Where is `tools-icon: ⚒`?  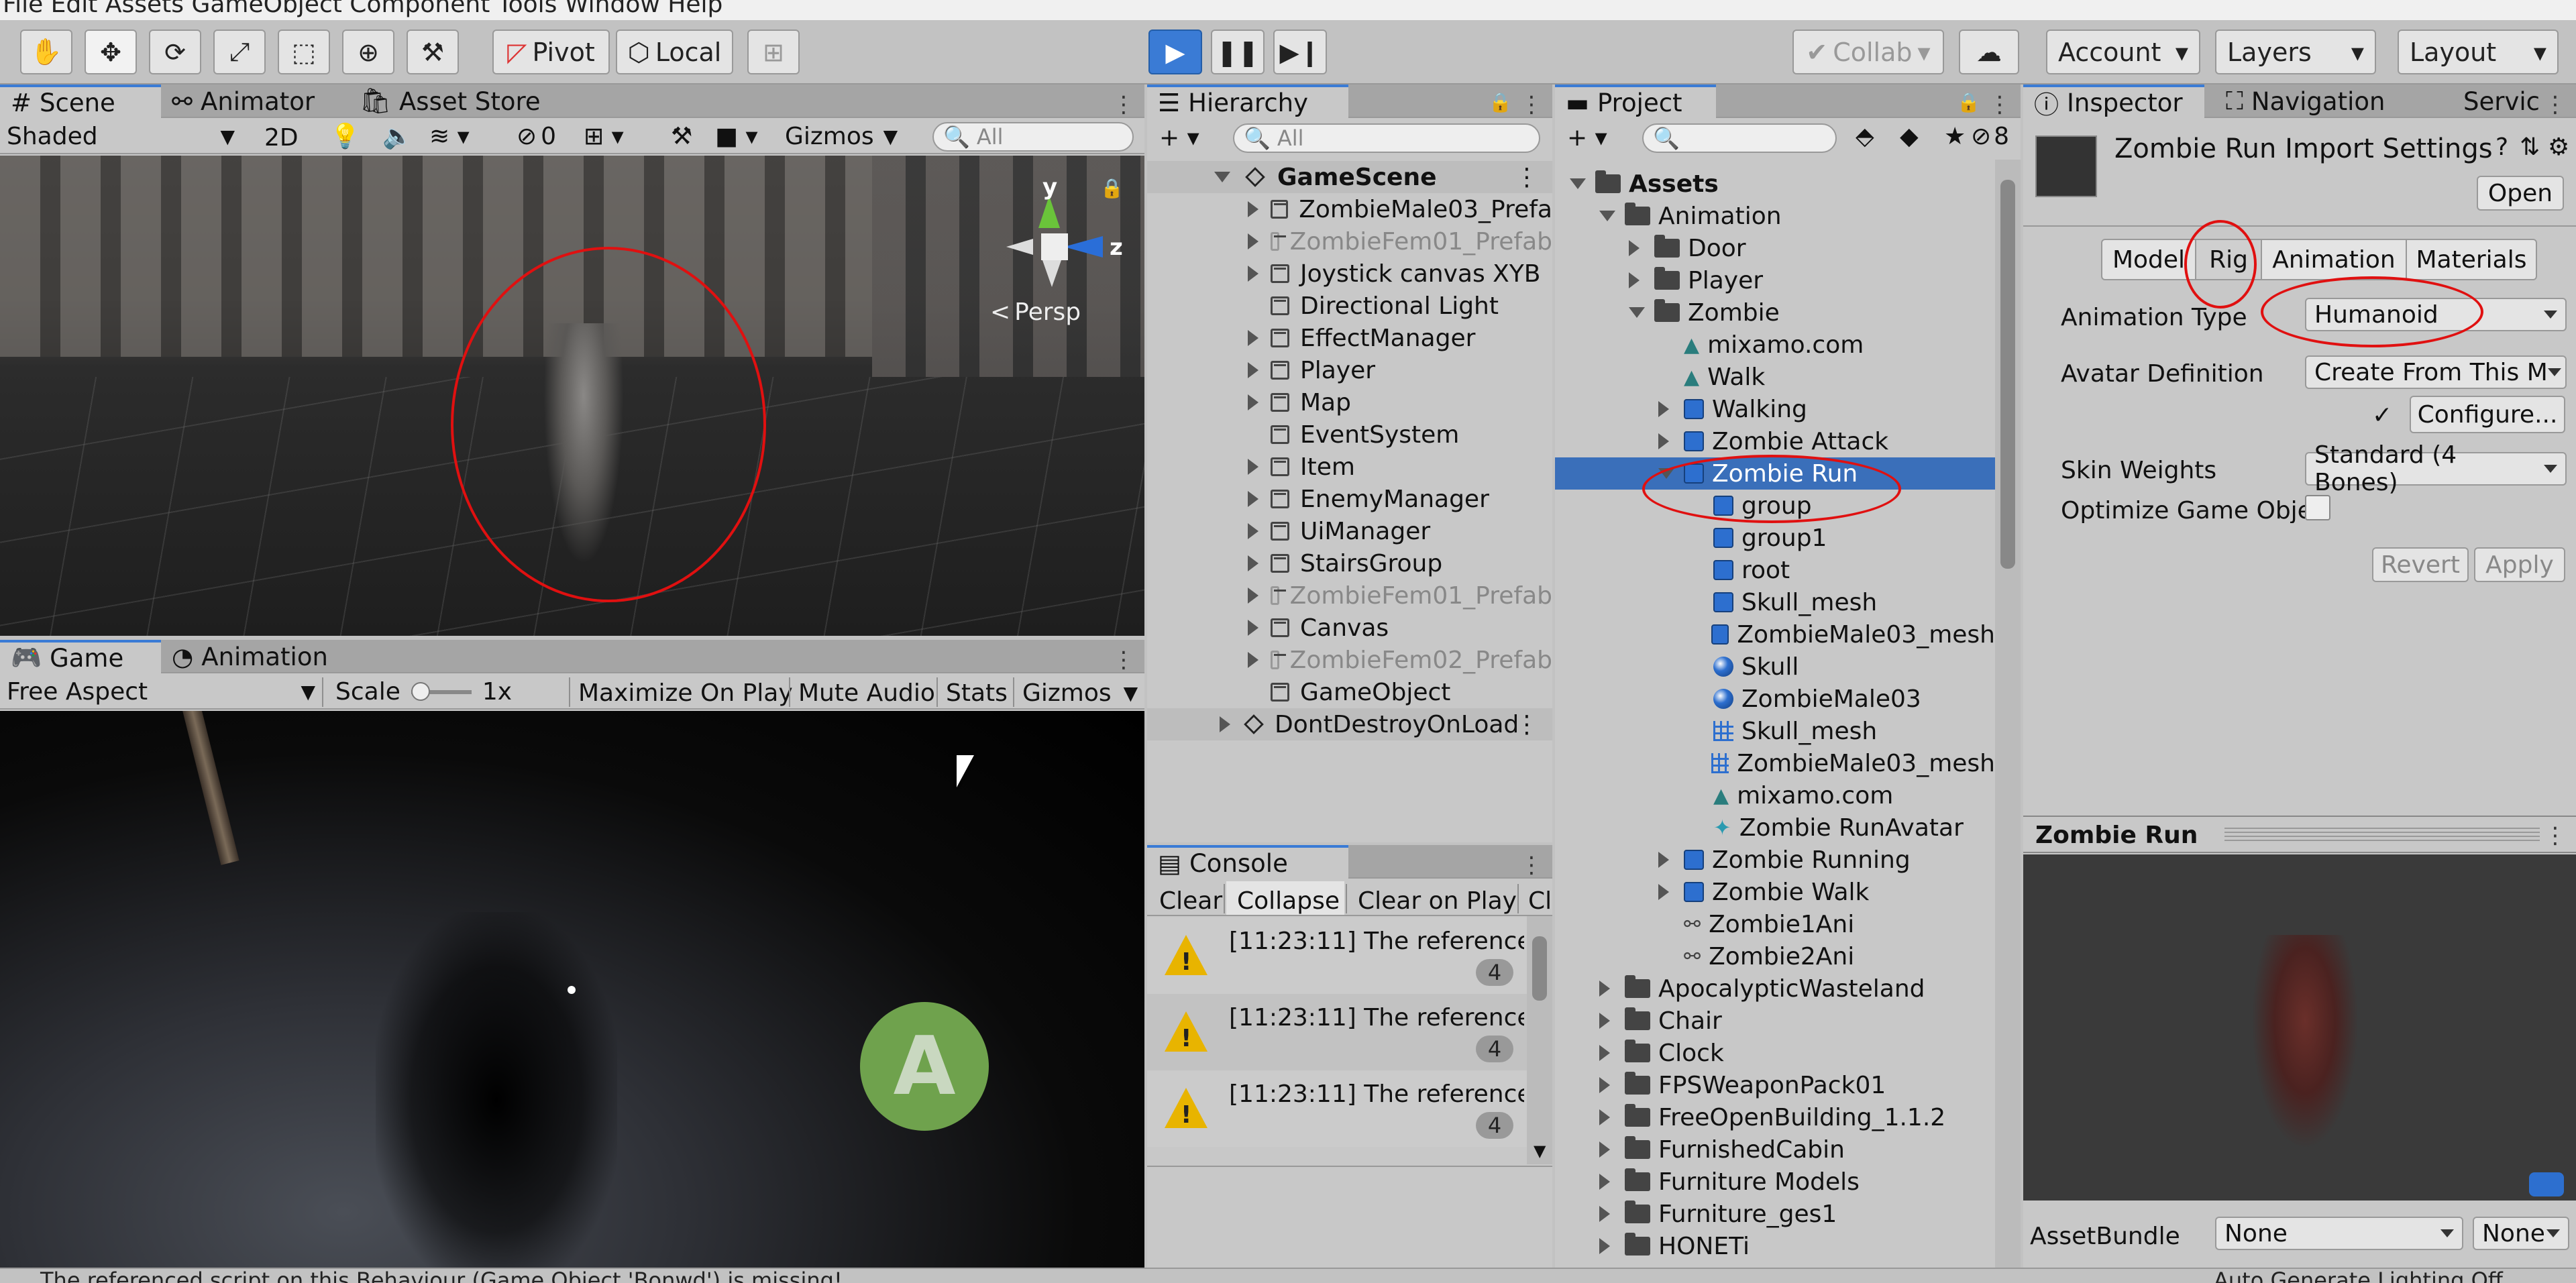 tools-icon: ⚒ is located at coordinates (681, 137).